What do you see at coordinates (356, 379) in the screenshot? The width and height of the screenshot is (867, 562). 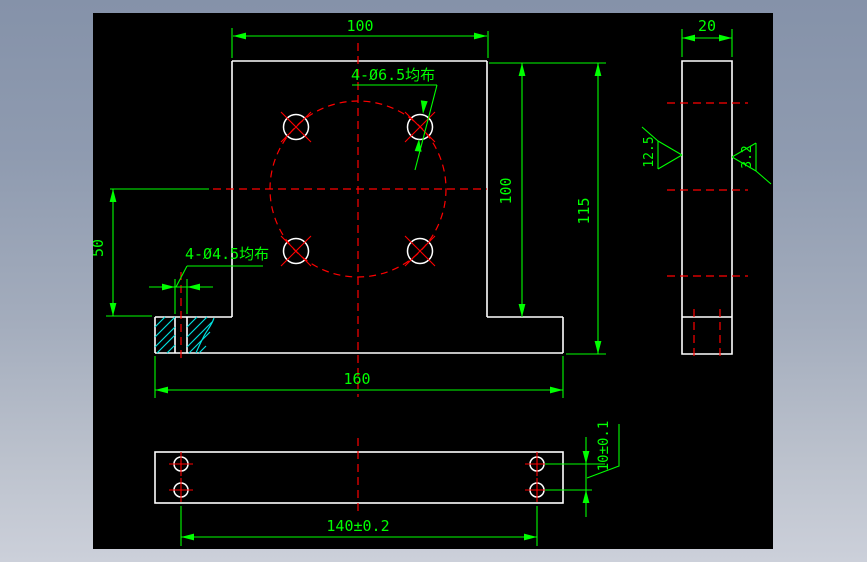 I see `dim-label-160: 160` at bounding box center [356, 379].